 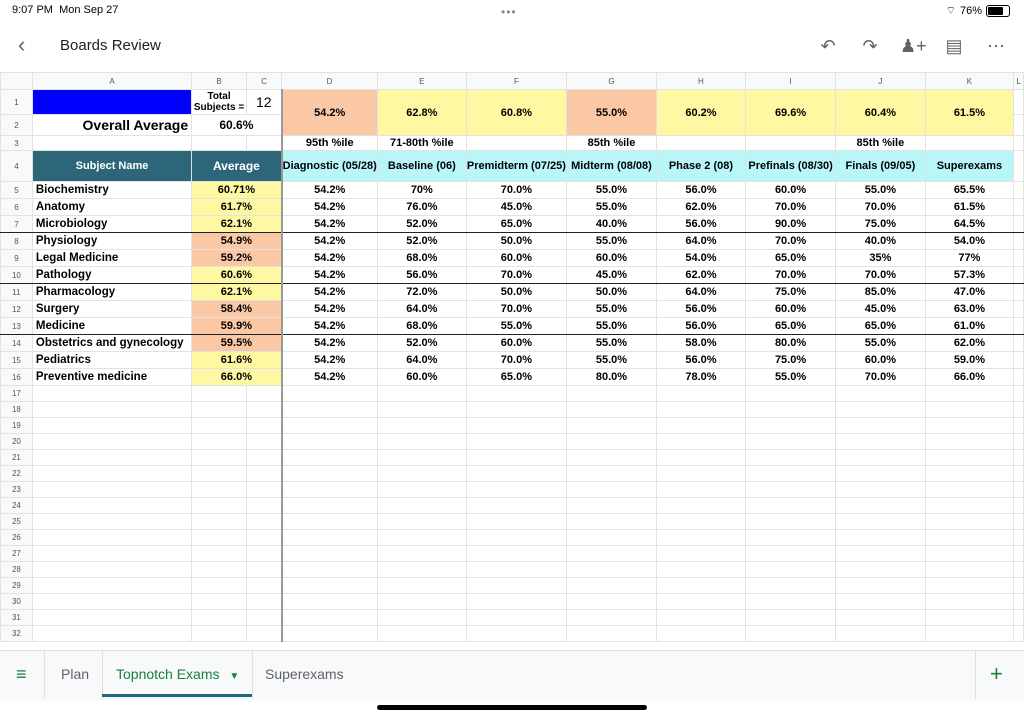 I want to click on exam-name-header: Diagnostic (05/28), so click(x=329, y=166).